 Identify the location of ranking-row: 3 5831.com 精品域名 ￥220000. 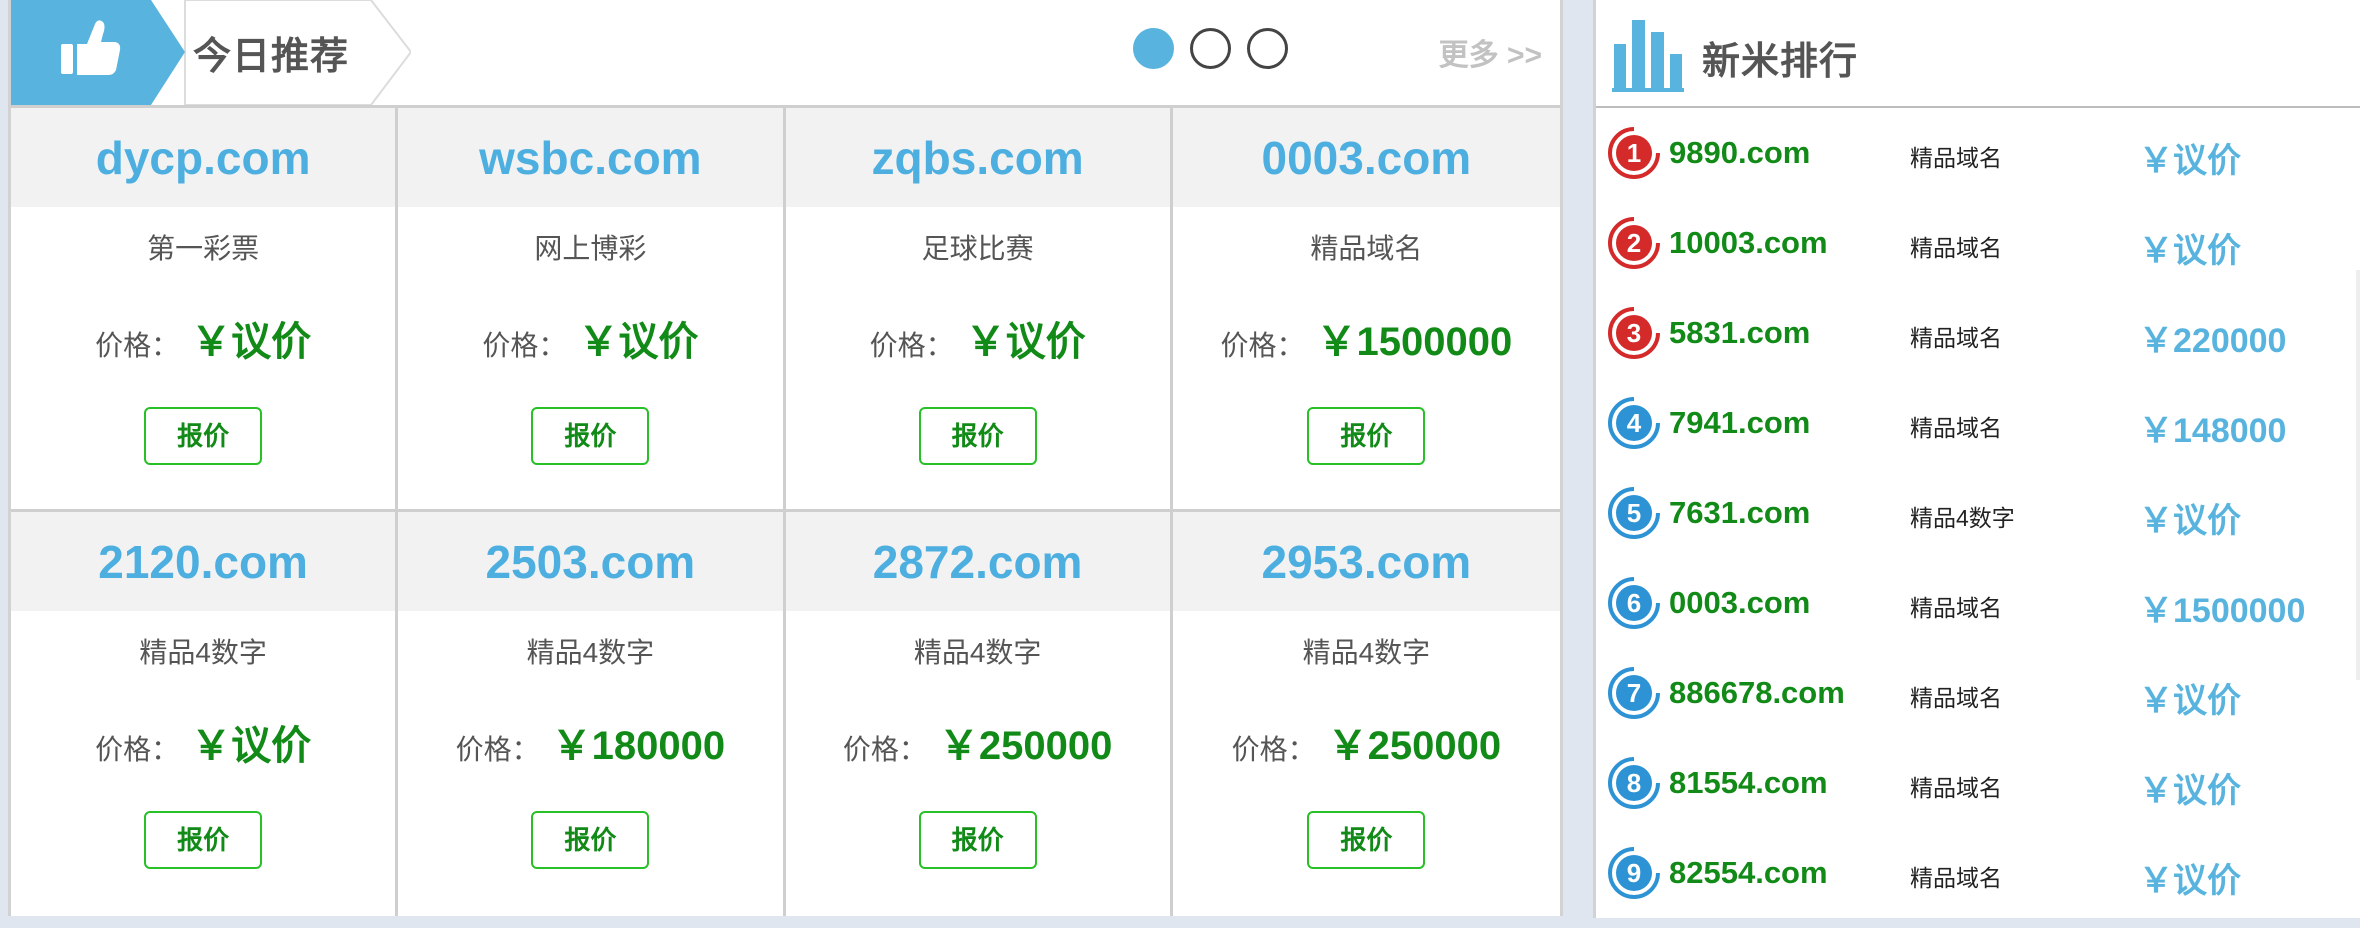
(1978, 333).